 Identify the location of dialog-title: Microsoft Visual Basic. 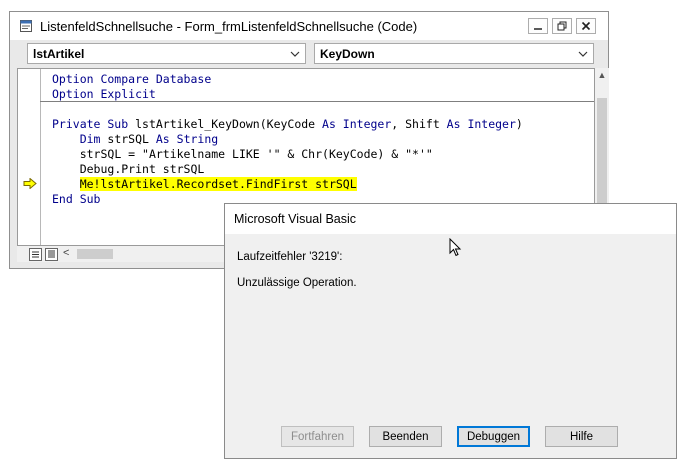
(295, 219).